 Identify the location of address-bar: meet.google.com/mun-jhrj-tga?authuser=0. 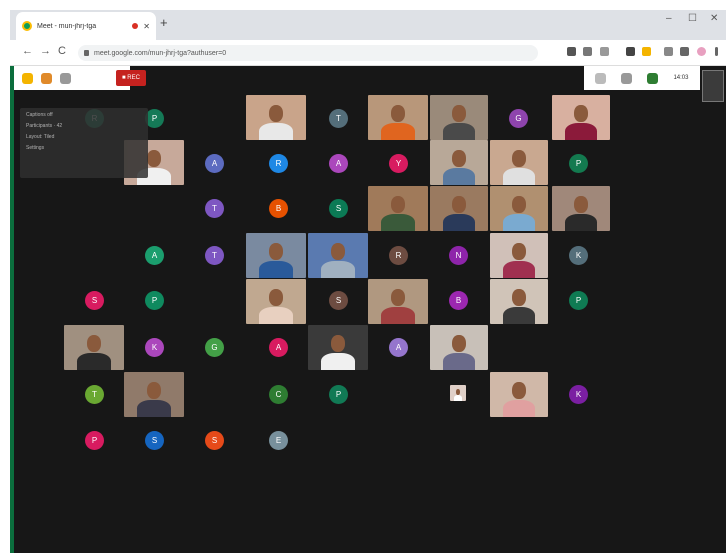
(308, 53).